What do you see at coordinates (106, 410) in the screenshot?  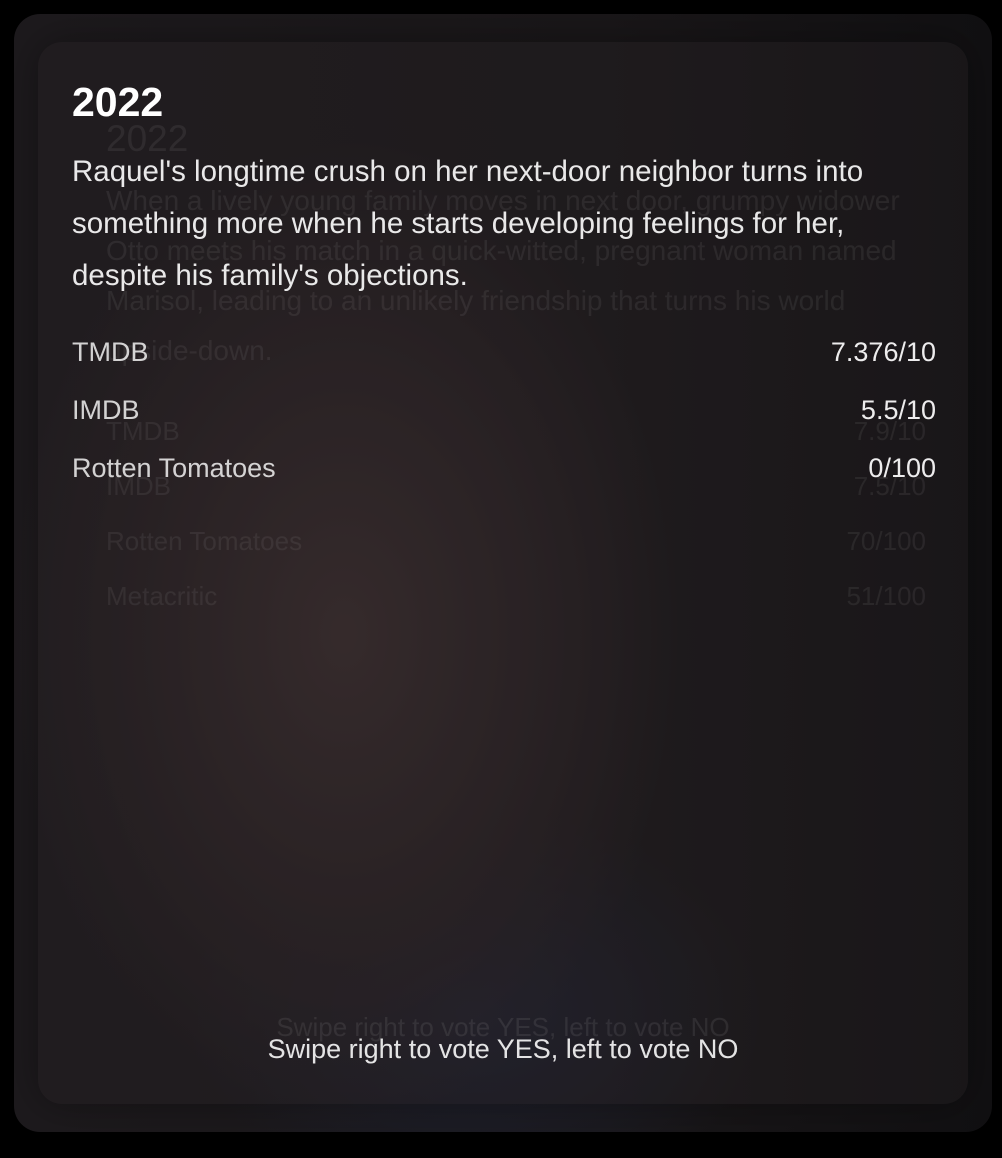 I see `rating-label: IMDB` at bounding box center [106, 410].